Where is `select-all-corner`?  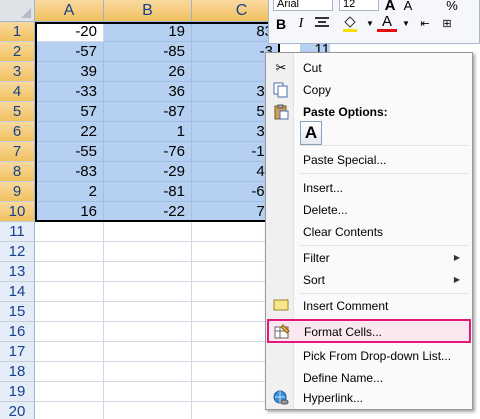 select-all-corner is located at coordinates (17, 11).